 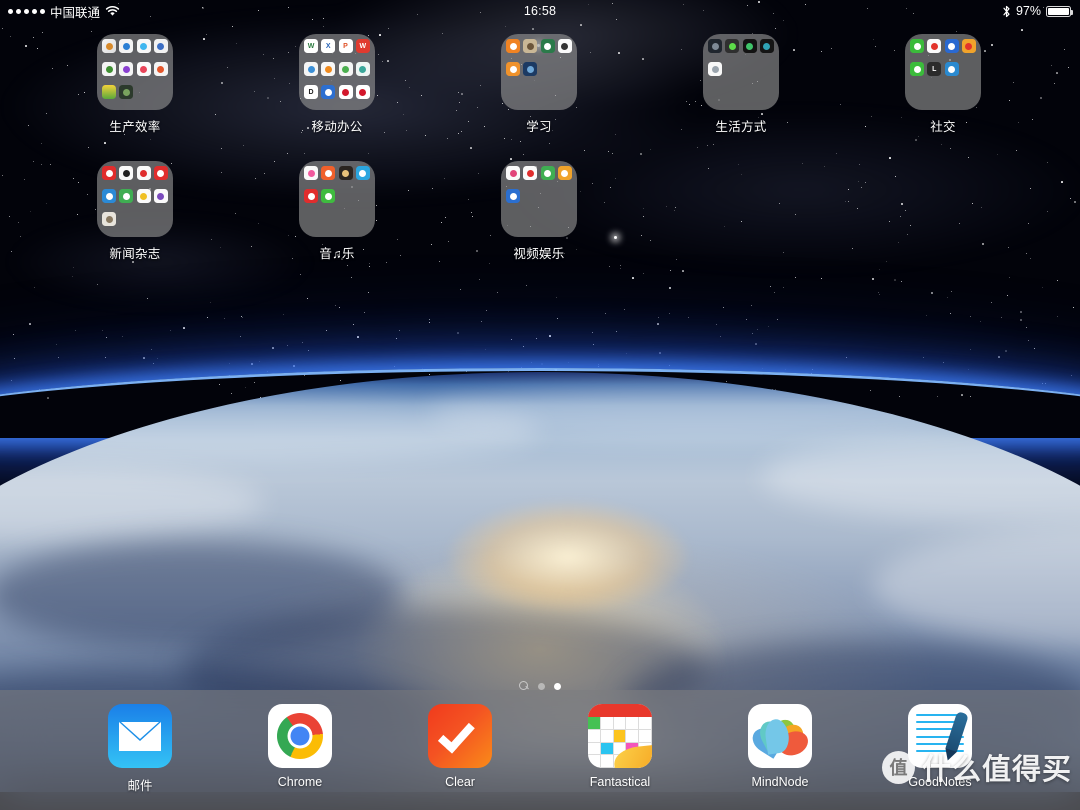 What do you see at coordinates (143, 69) in the screenshot?
I see `pinwheel-icon` at bounding box center [143, 69].